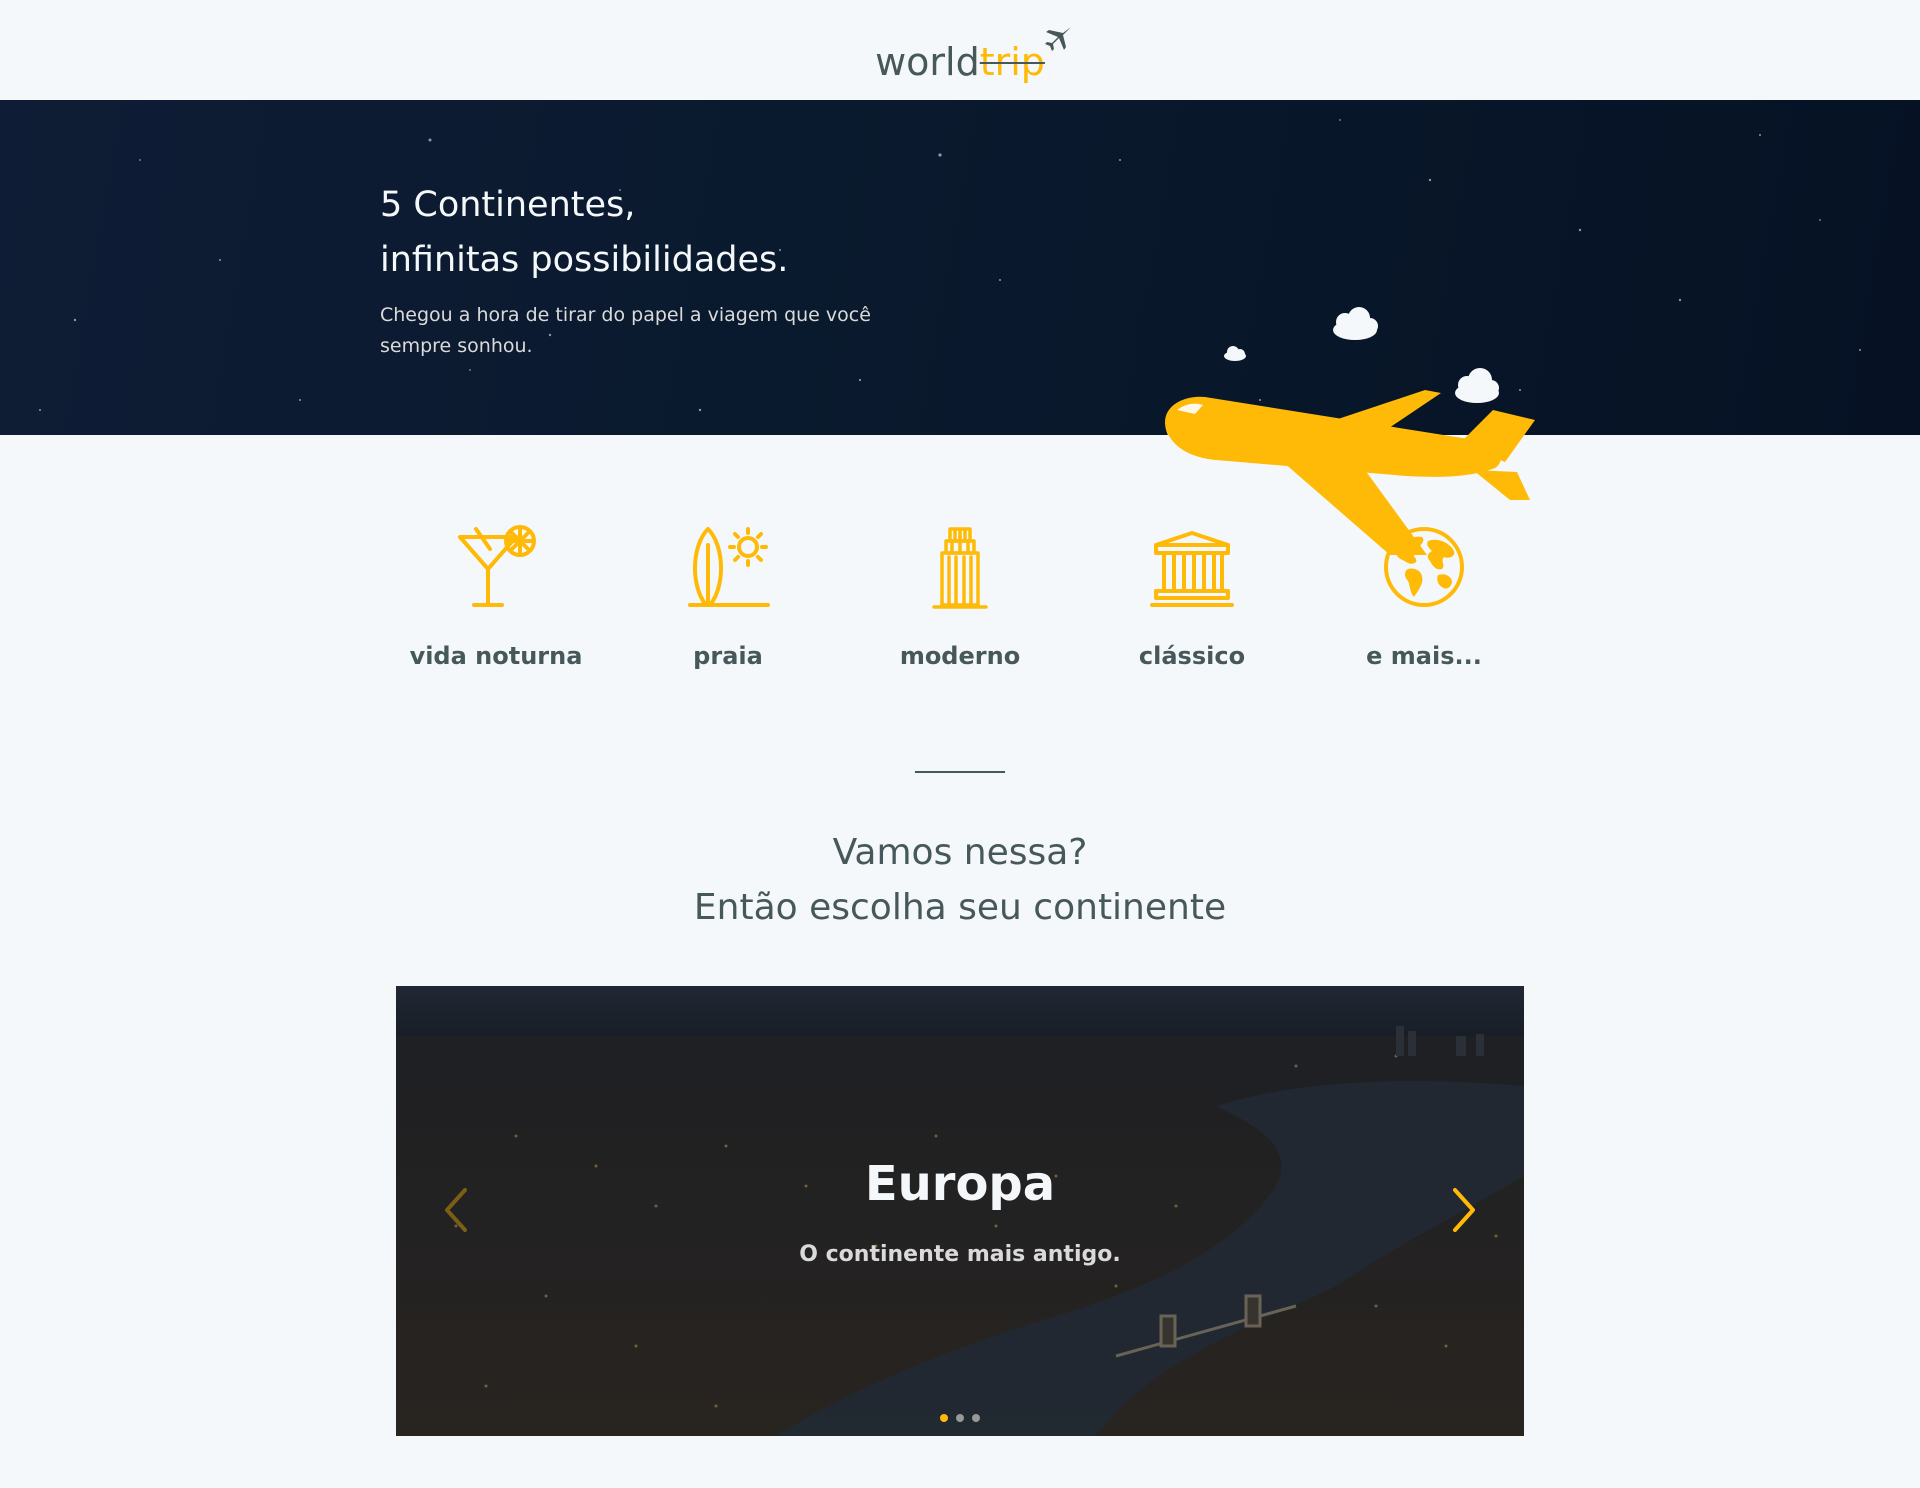 The image size is (1920, 1488). I want to click on travel-type-label: vida noturna, so click(496, 656).